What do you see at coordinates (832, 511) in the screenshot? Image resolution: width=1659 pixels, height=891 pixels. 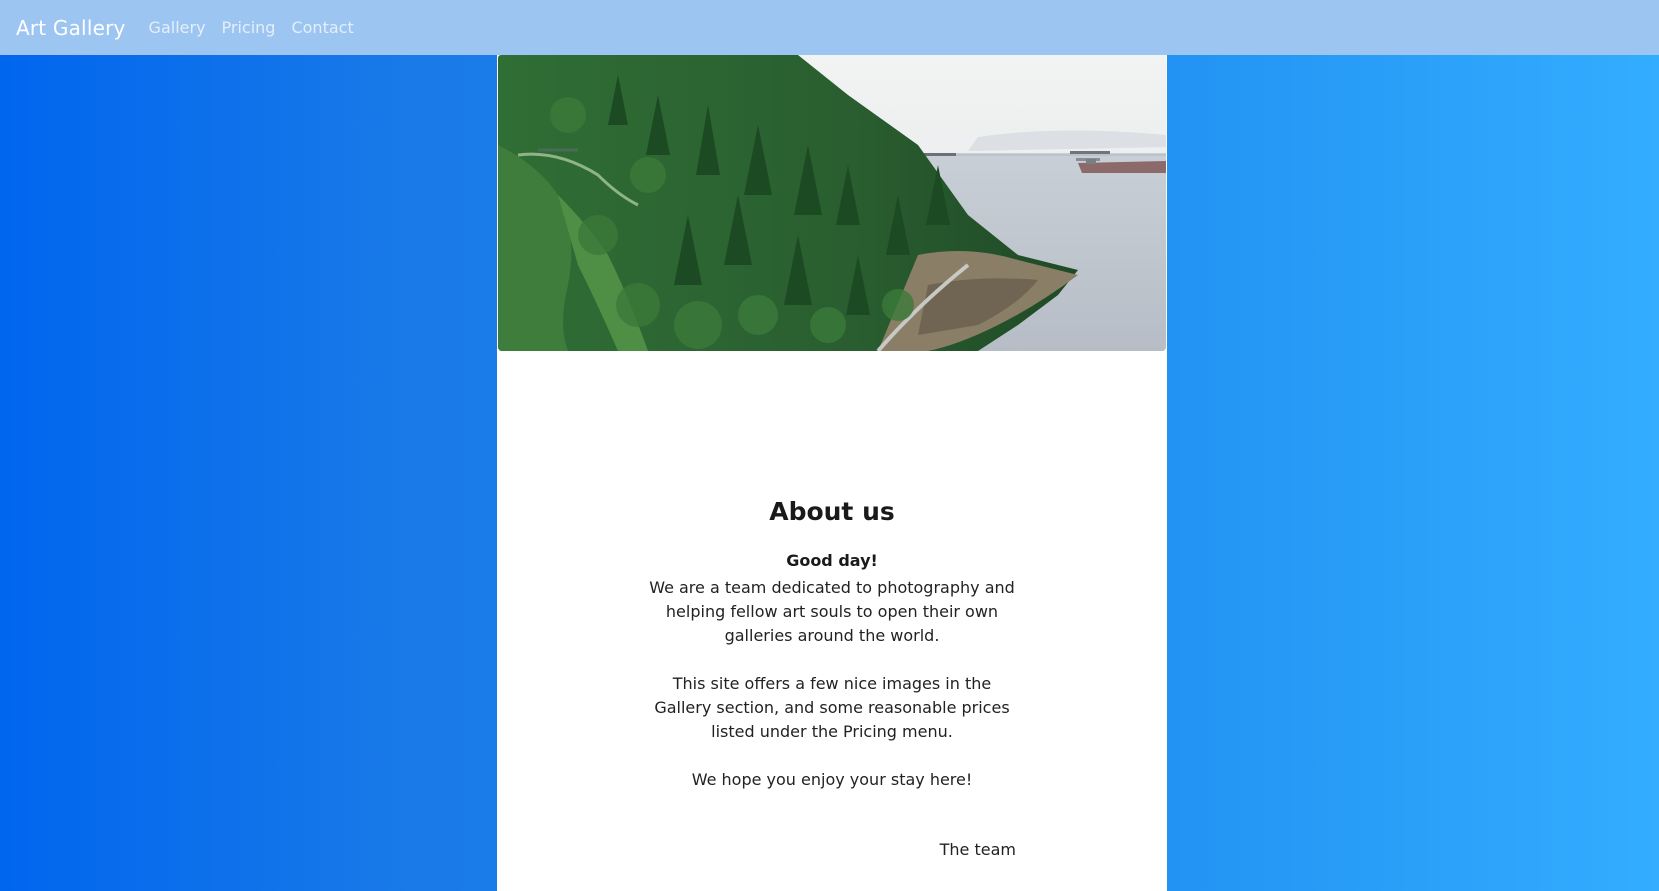 I see `about-title: About us` at bounding box center [832, 511].